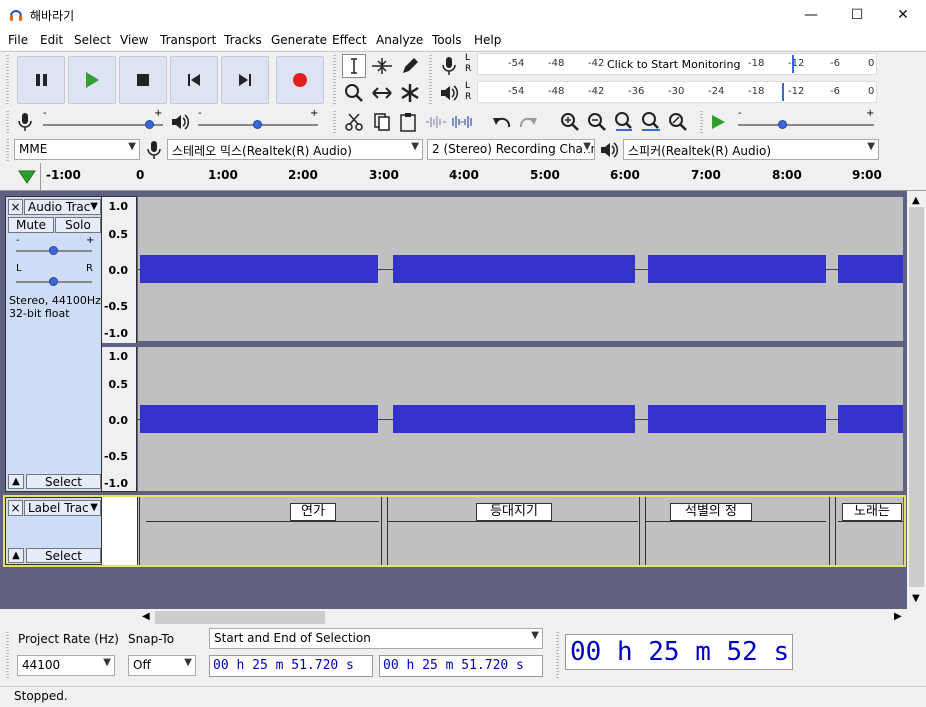 The image size is (926, 707). What do you see at coordinates (62, 508) in the screenshot?
I see `track-menu-button: Label Trac ▼` at bounding box center [62, 508].